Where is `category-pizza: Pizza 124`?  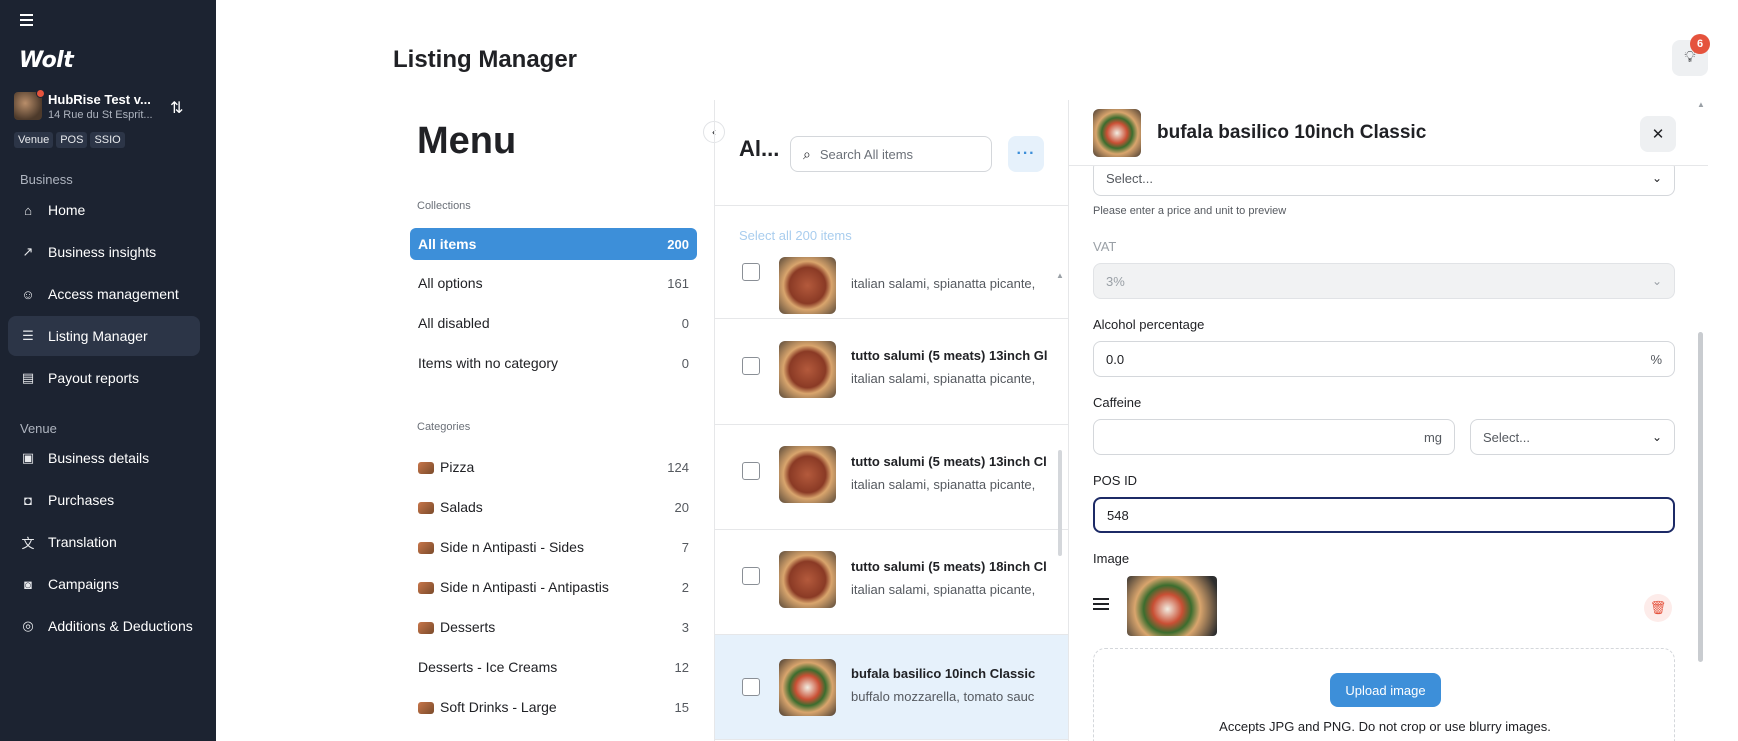 category-pizza: Pizza 124 is located at coordinates (553, 467).